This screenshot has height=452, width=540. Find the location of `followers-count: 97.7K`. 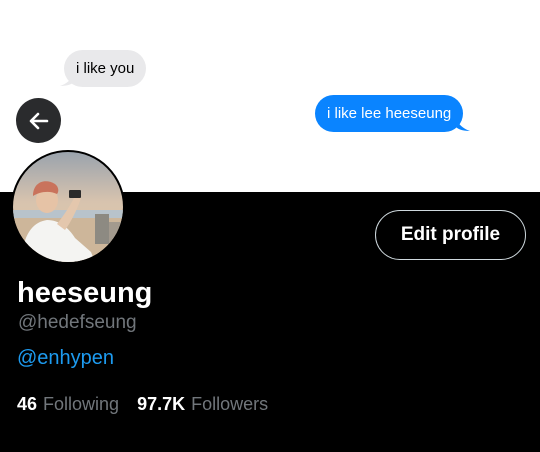

followers-count: 97.7K is located at coordinates (161, 404).